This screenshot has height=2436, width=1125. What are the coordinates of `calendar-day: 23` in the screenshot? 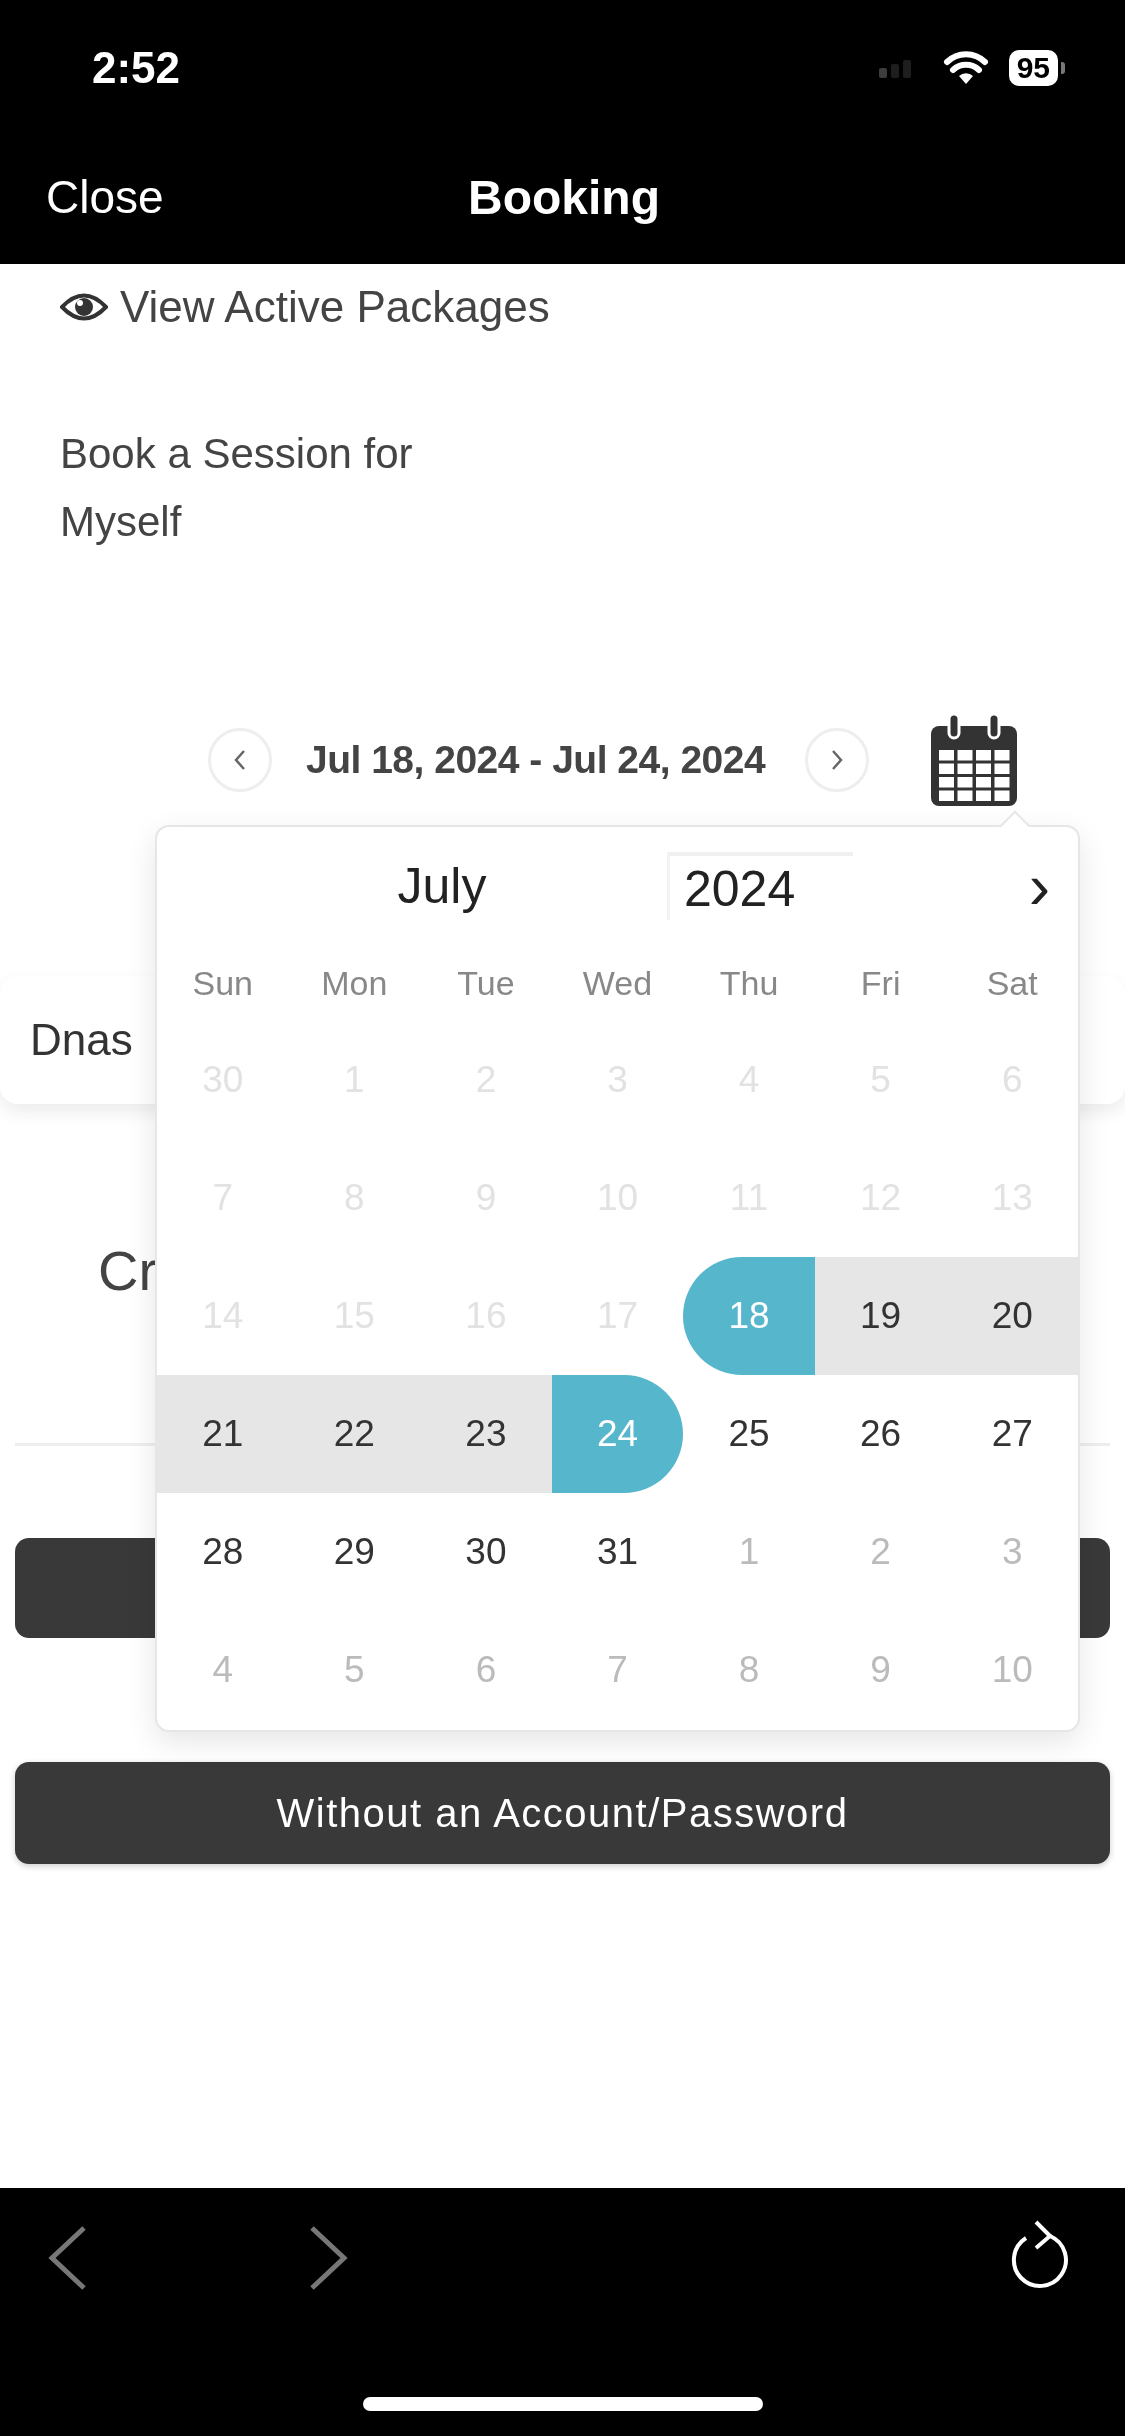 It's located at (486, 1434).